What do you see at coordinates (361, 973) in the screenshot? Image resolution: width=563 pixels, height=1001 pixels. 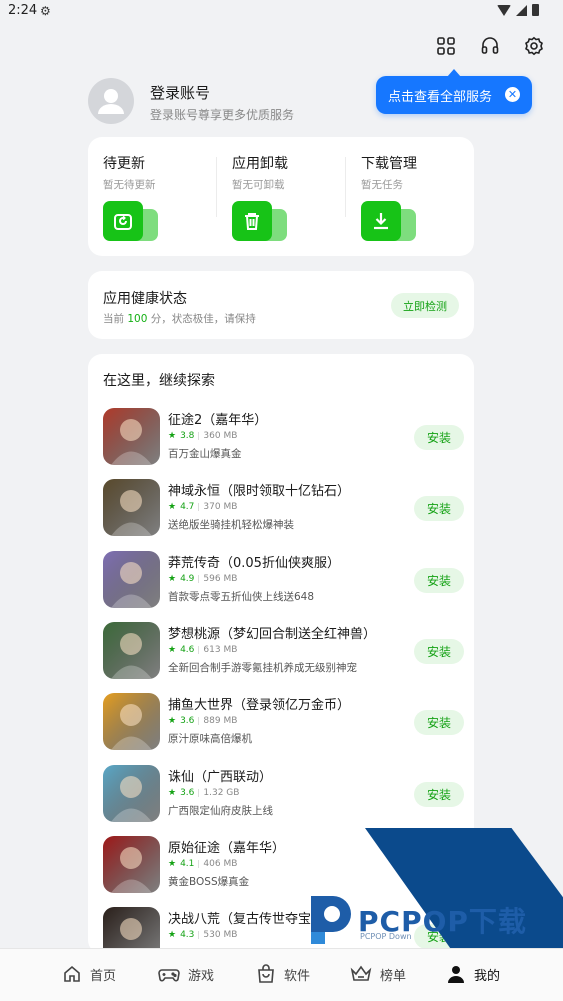 I see `crown-icon` at bounding box center [361, 973].